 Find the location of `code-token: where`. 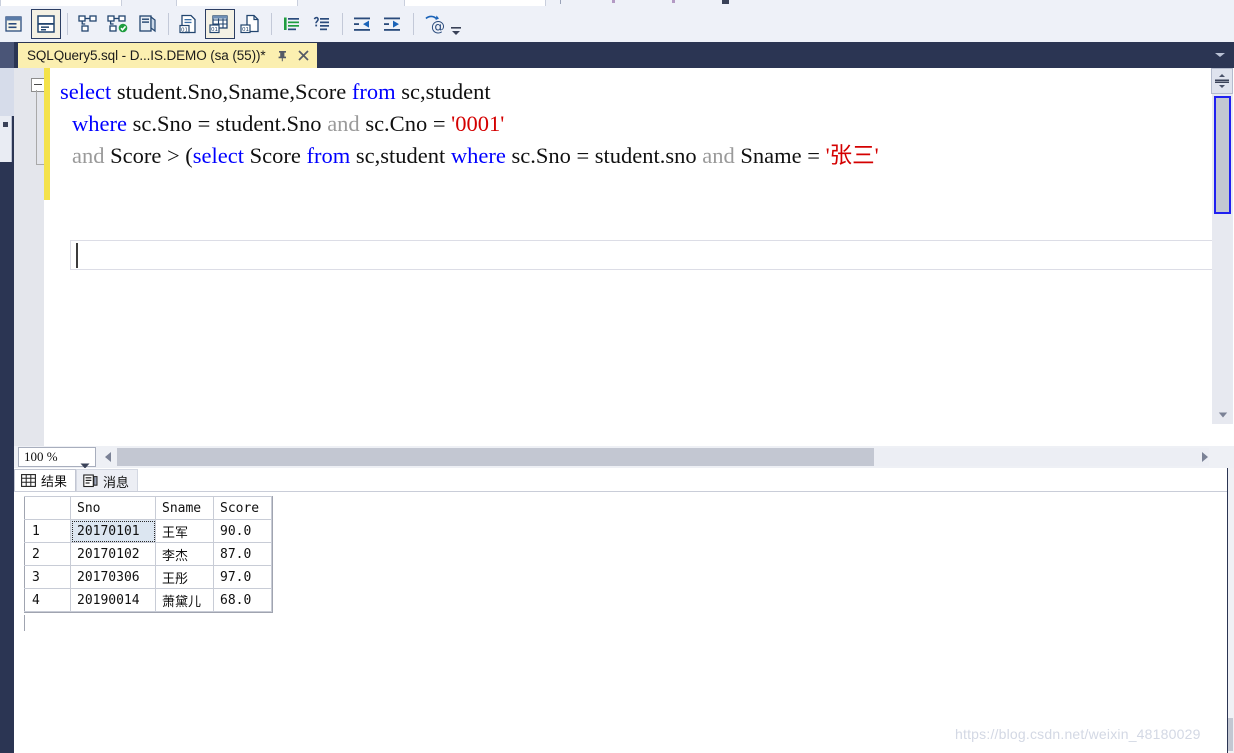

code-token: where is located at coordinates (99, 123).